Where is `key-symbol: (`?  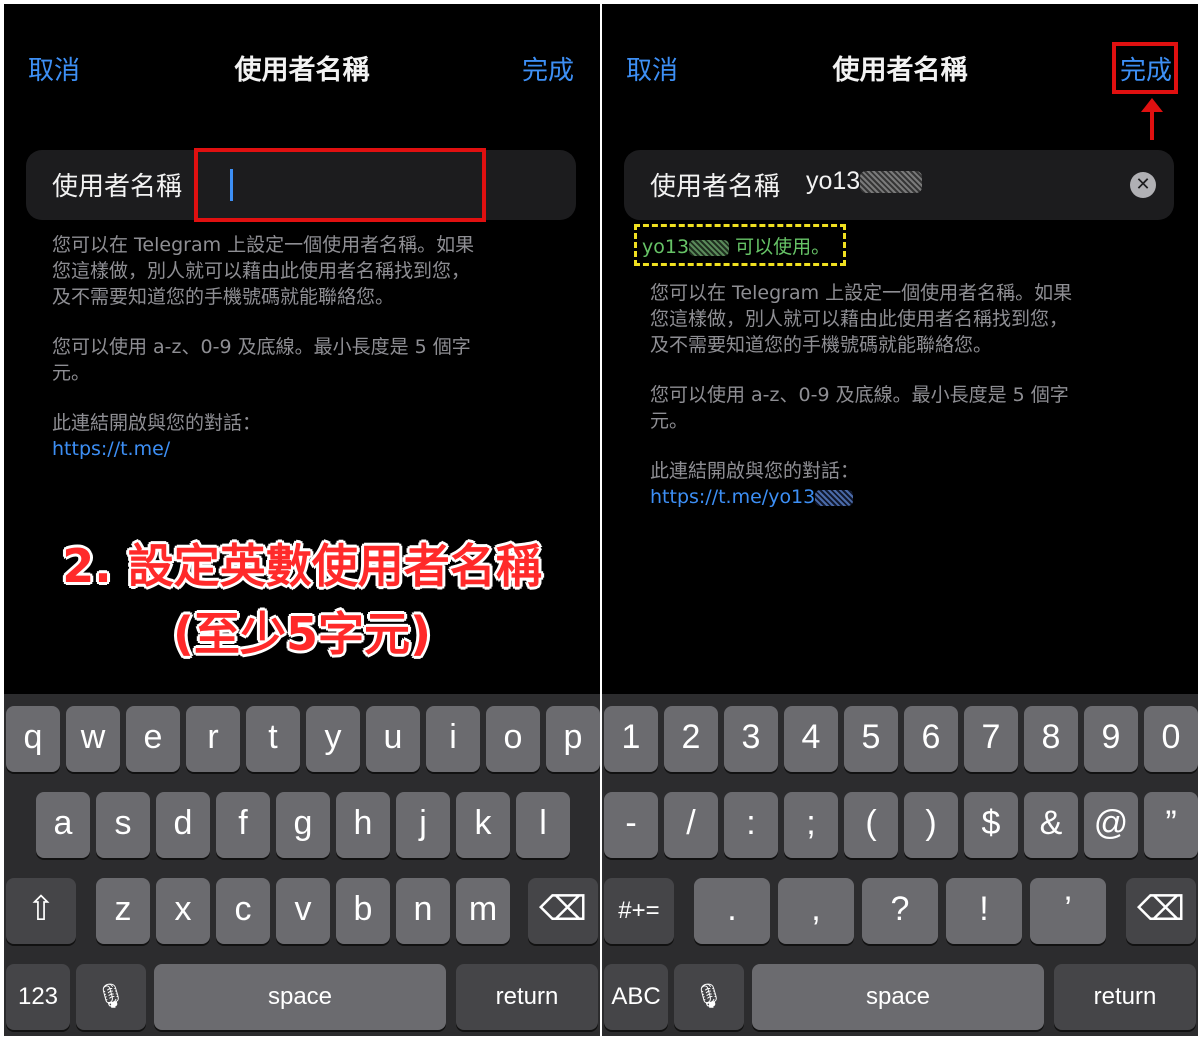 key-symbol: ( is located at coordinates (871, 825).